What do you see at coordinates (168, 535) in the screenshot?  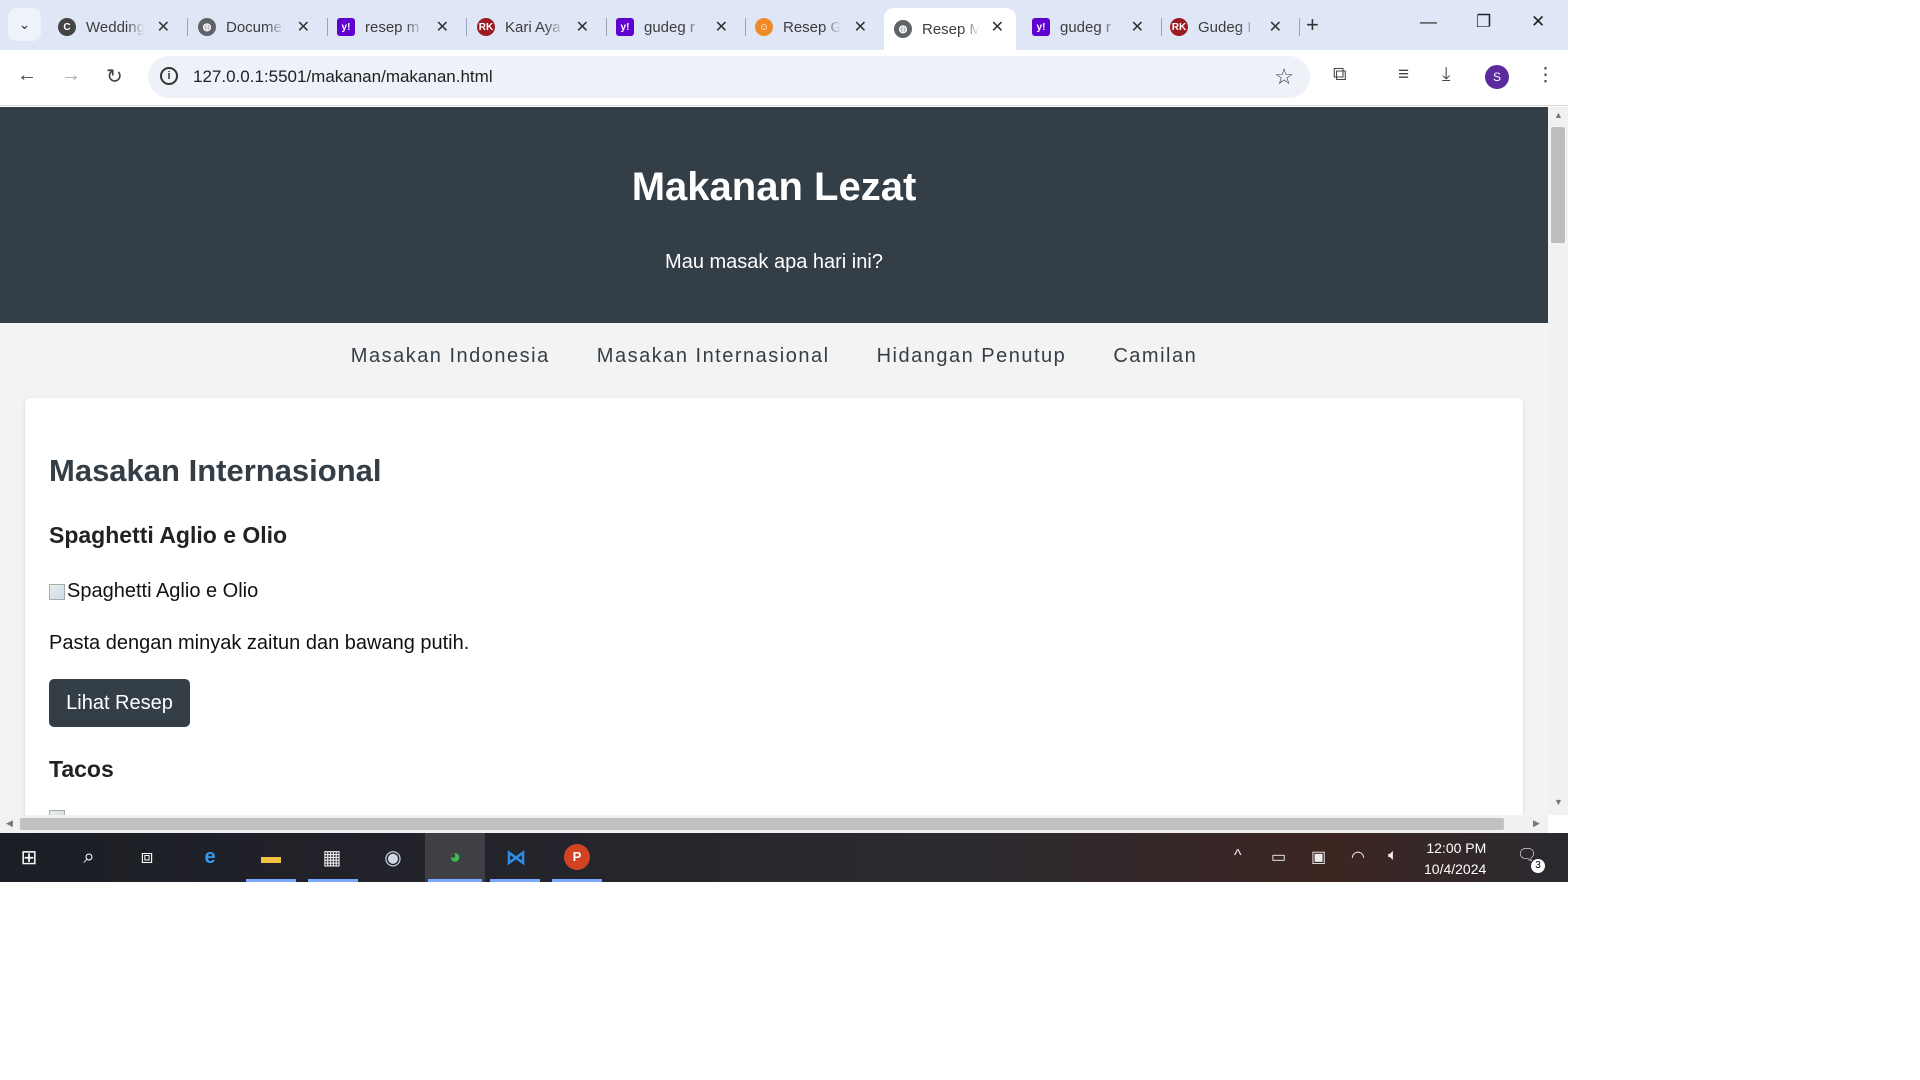 I see `dish-title: Spaghetti Aglio e Olio` at bounding box center [168, 535].